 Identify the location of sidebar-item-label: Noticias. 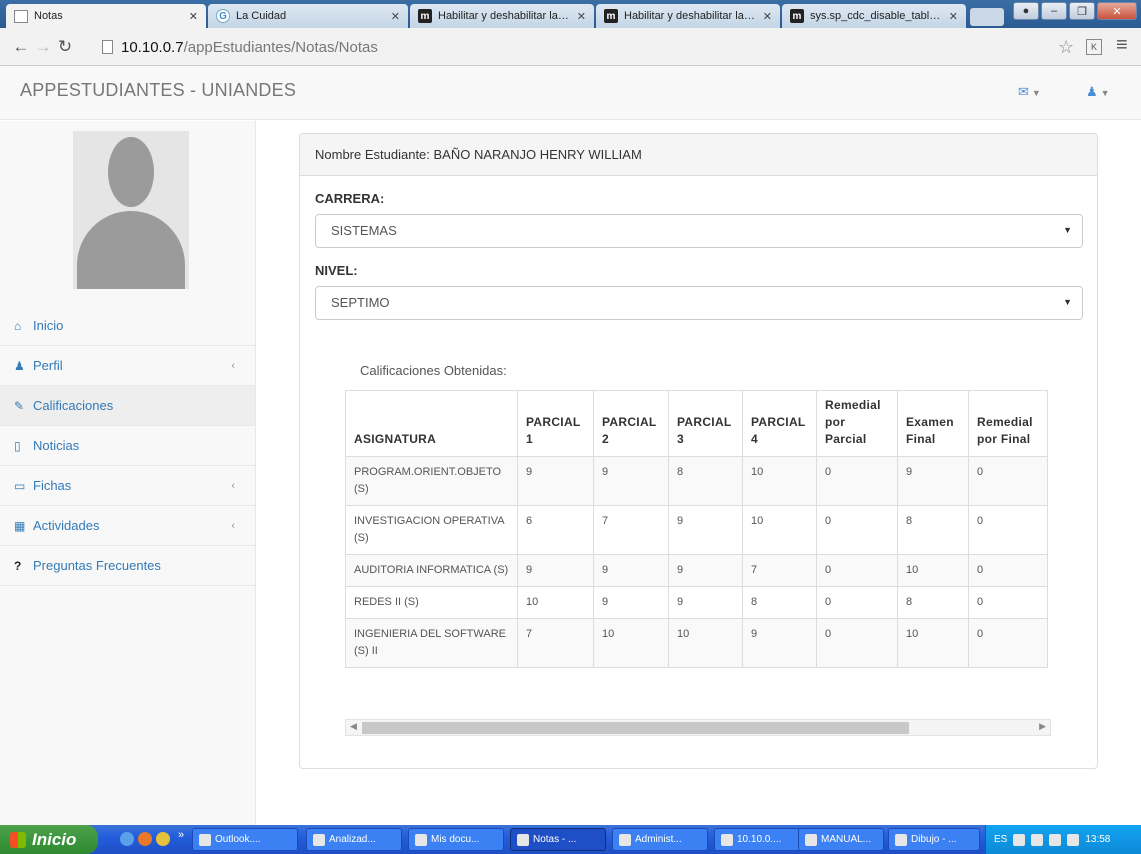
(56, 445).